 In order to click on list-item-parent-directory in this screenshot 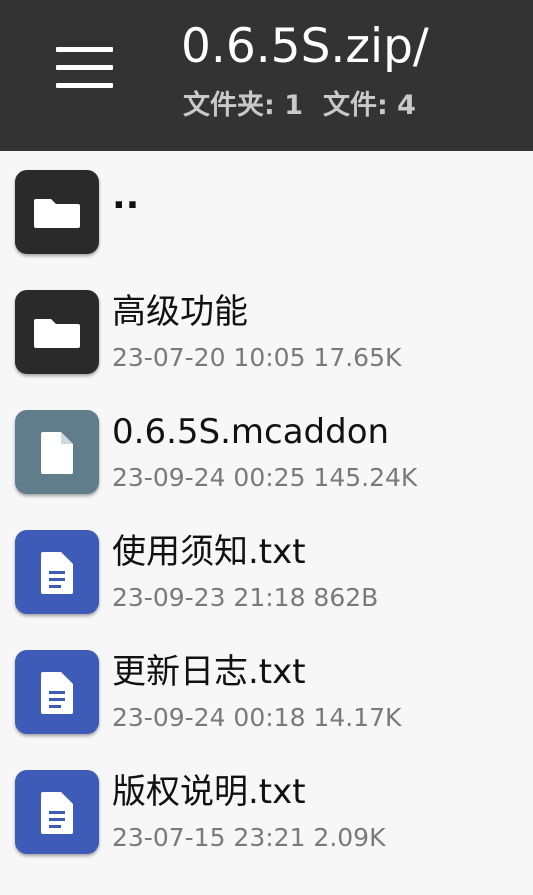, I will do `click(266, 230)`.